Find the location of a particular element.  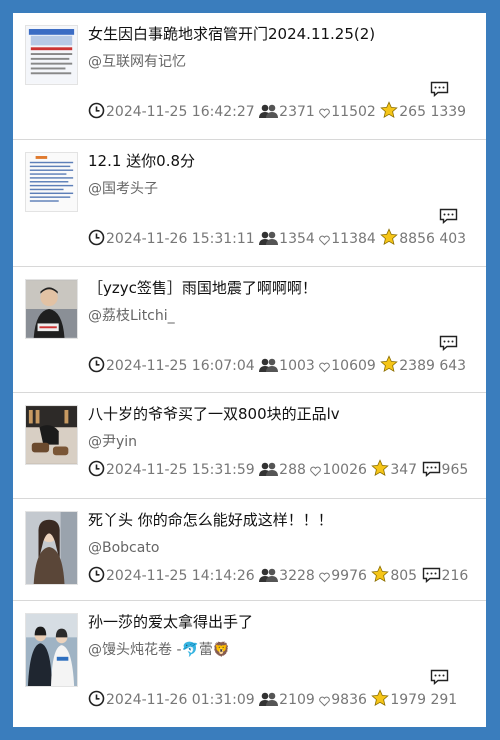

item-title: 12.1 送你0.8分 is located at coordinates (282, 161).